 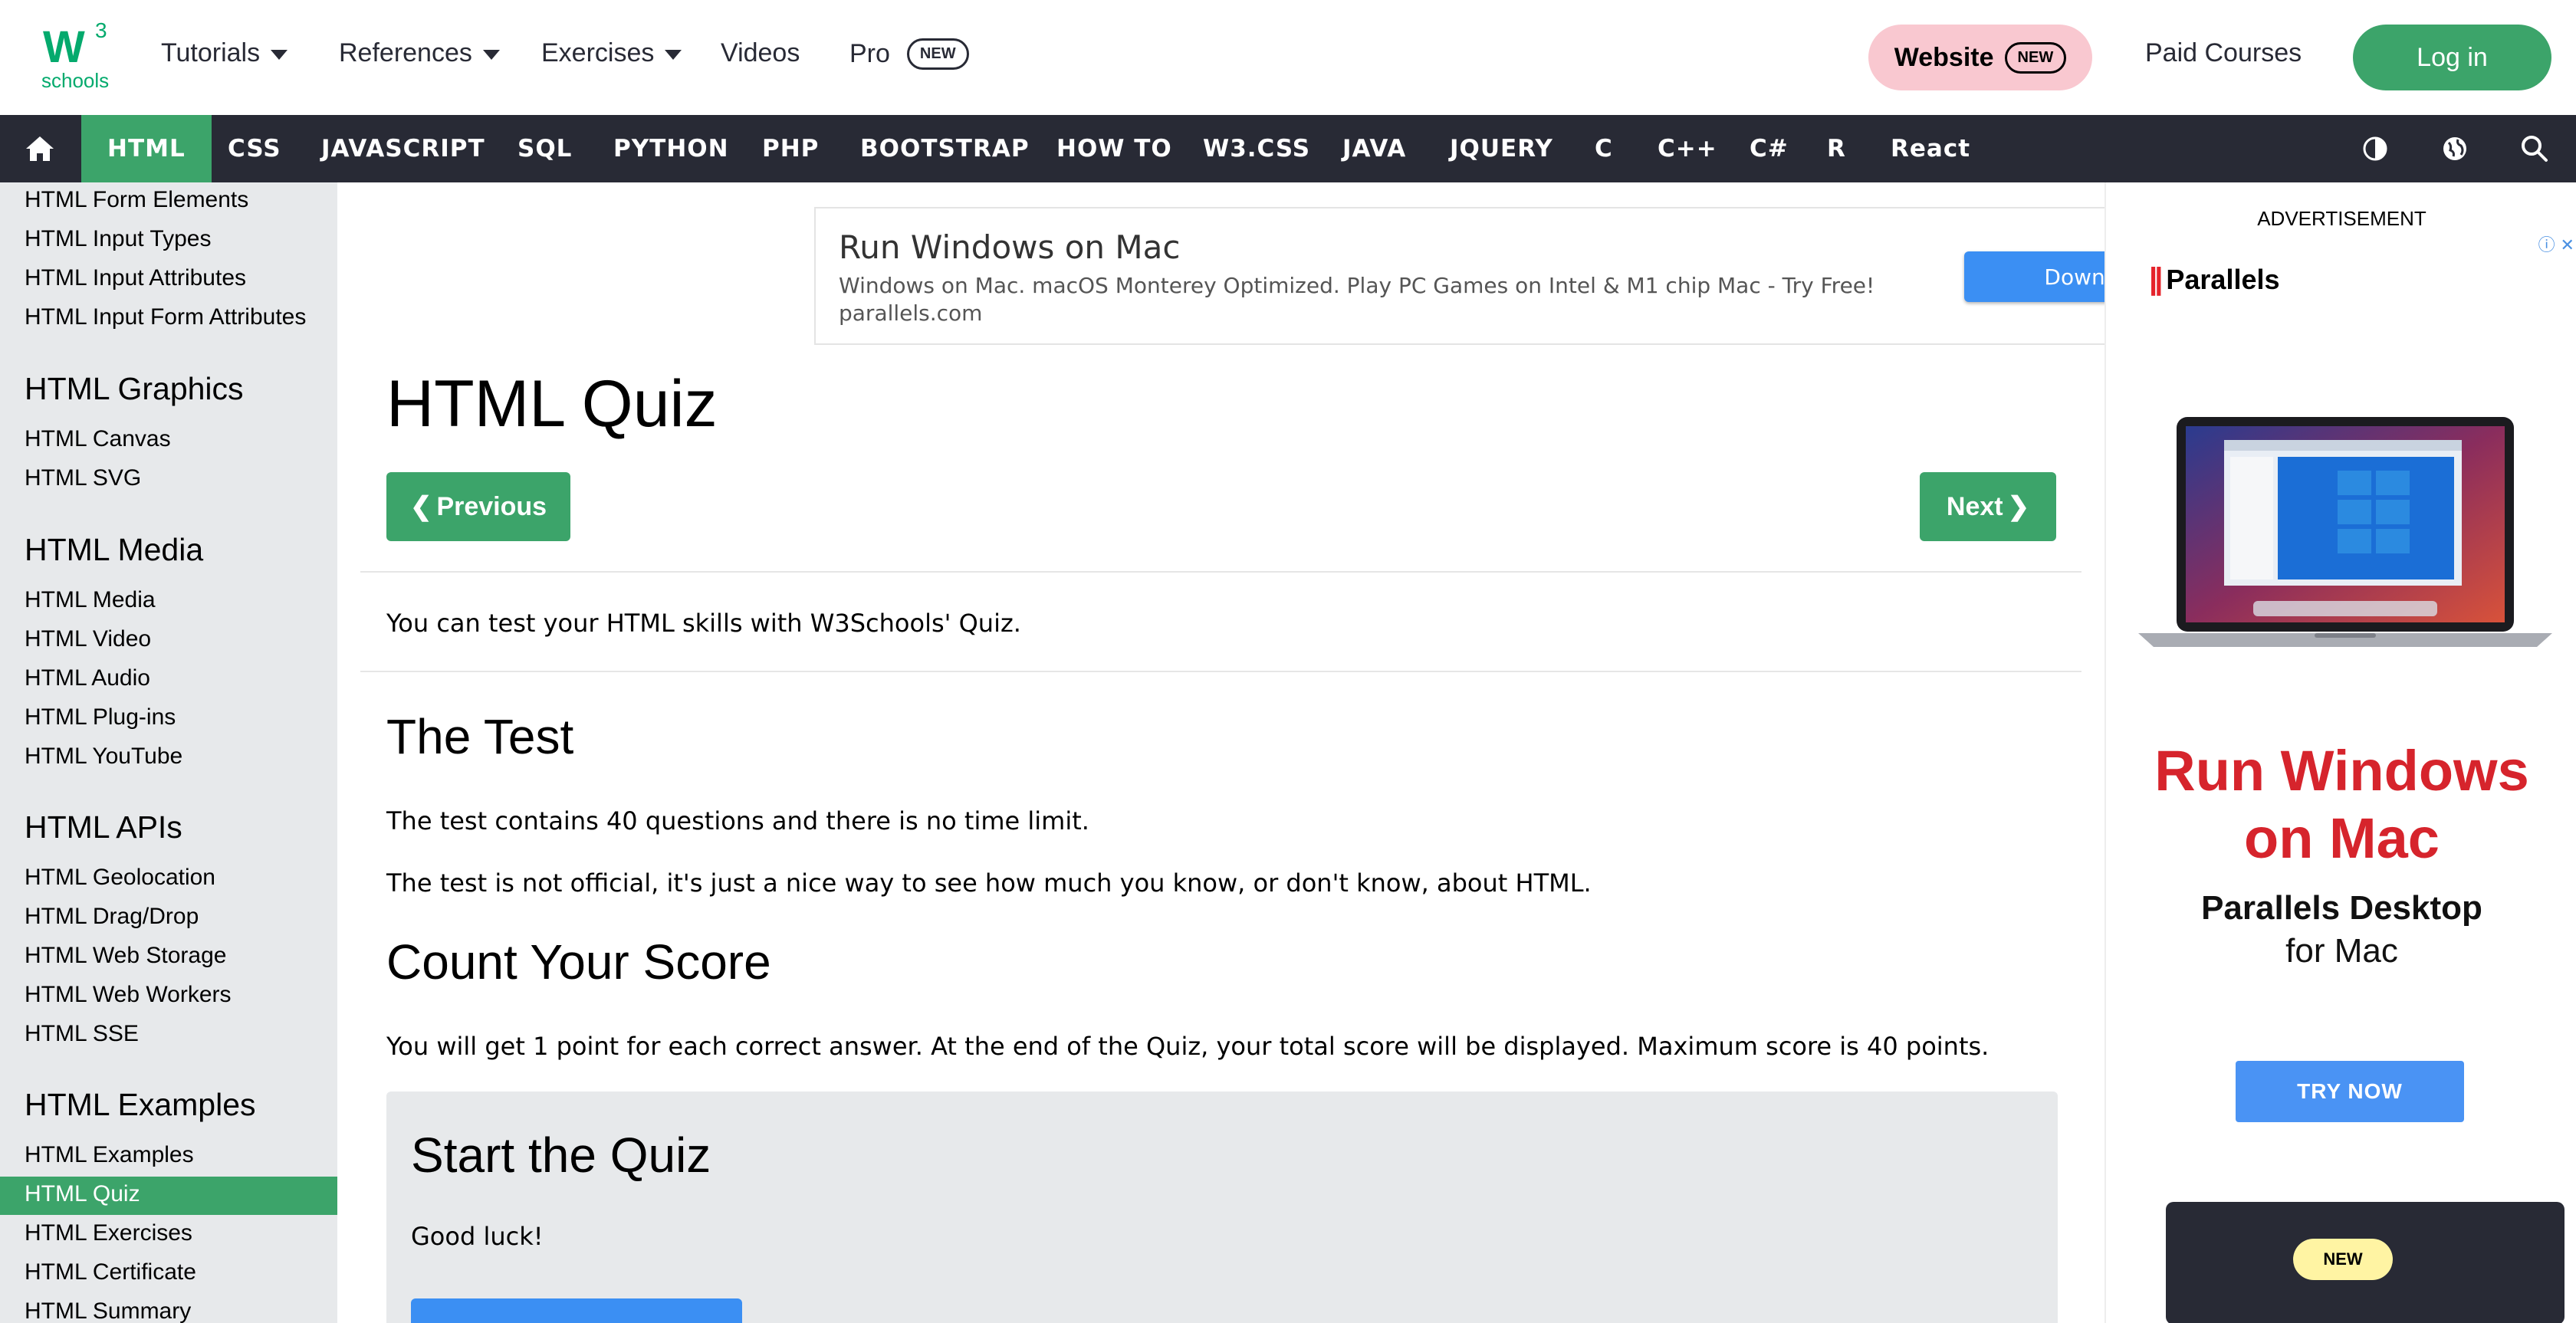 What do you see at coordinates (83, 478) in the screenshot?
I see `sidebar-item-svg: HTML SVG` at bounding box center [83, 478].